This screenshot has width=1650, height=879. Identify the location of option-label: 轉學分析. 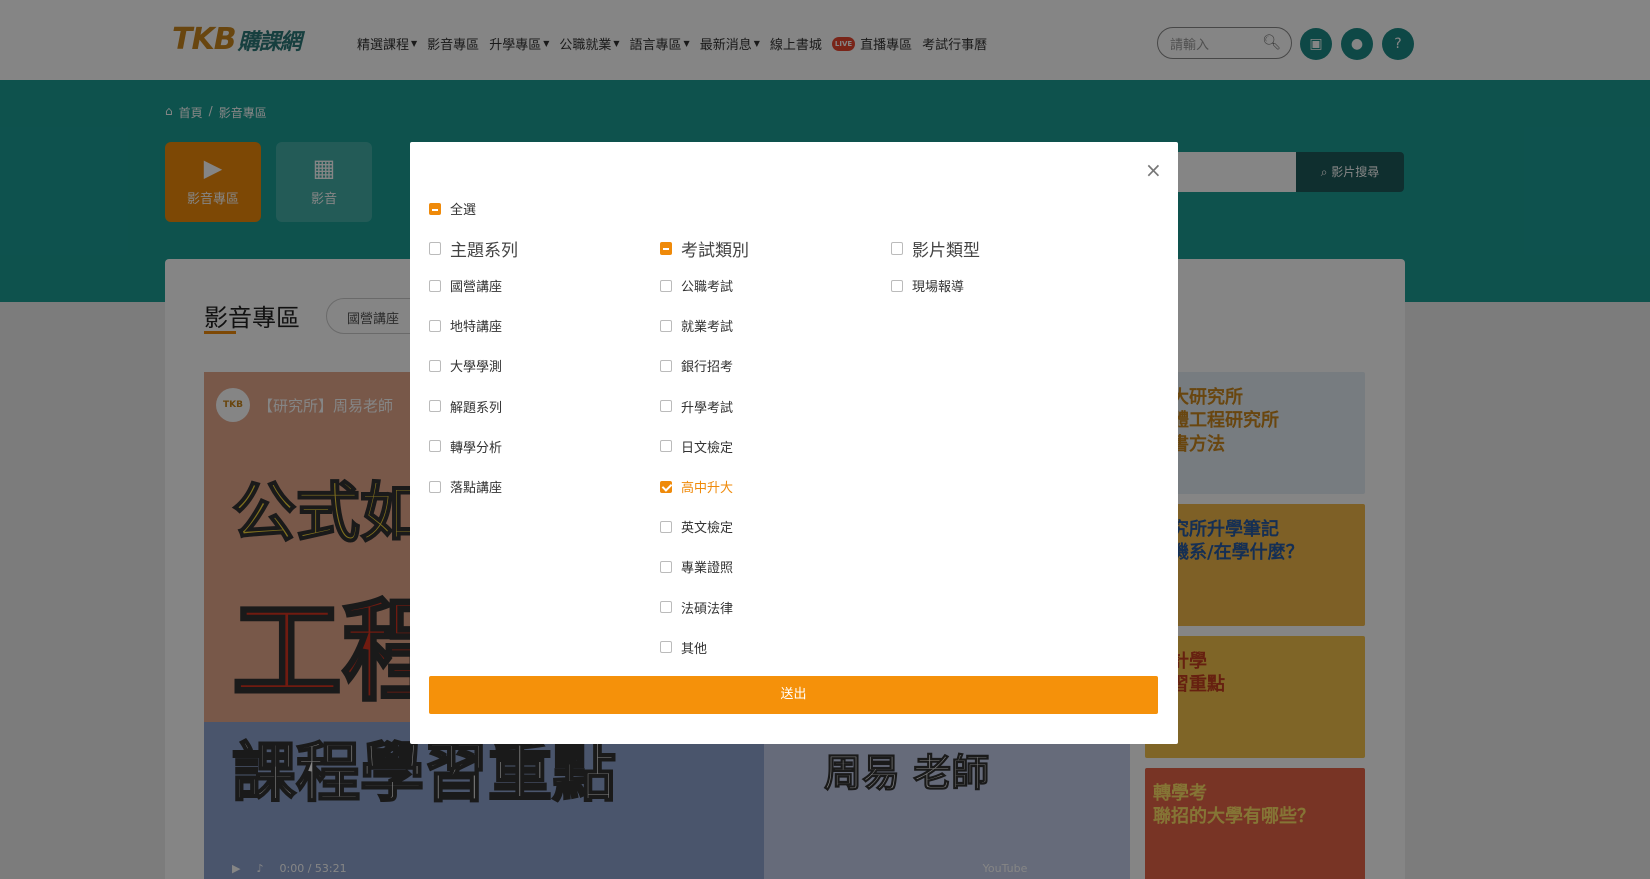
(476, 448).